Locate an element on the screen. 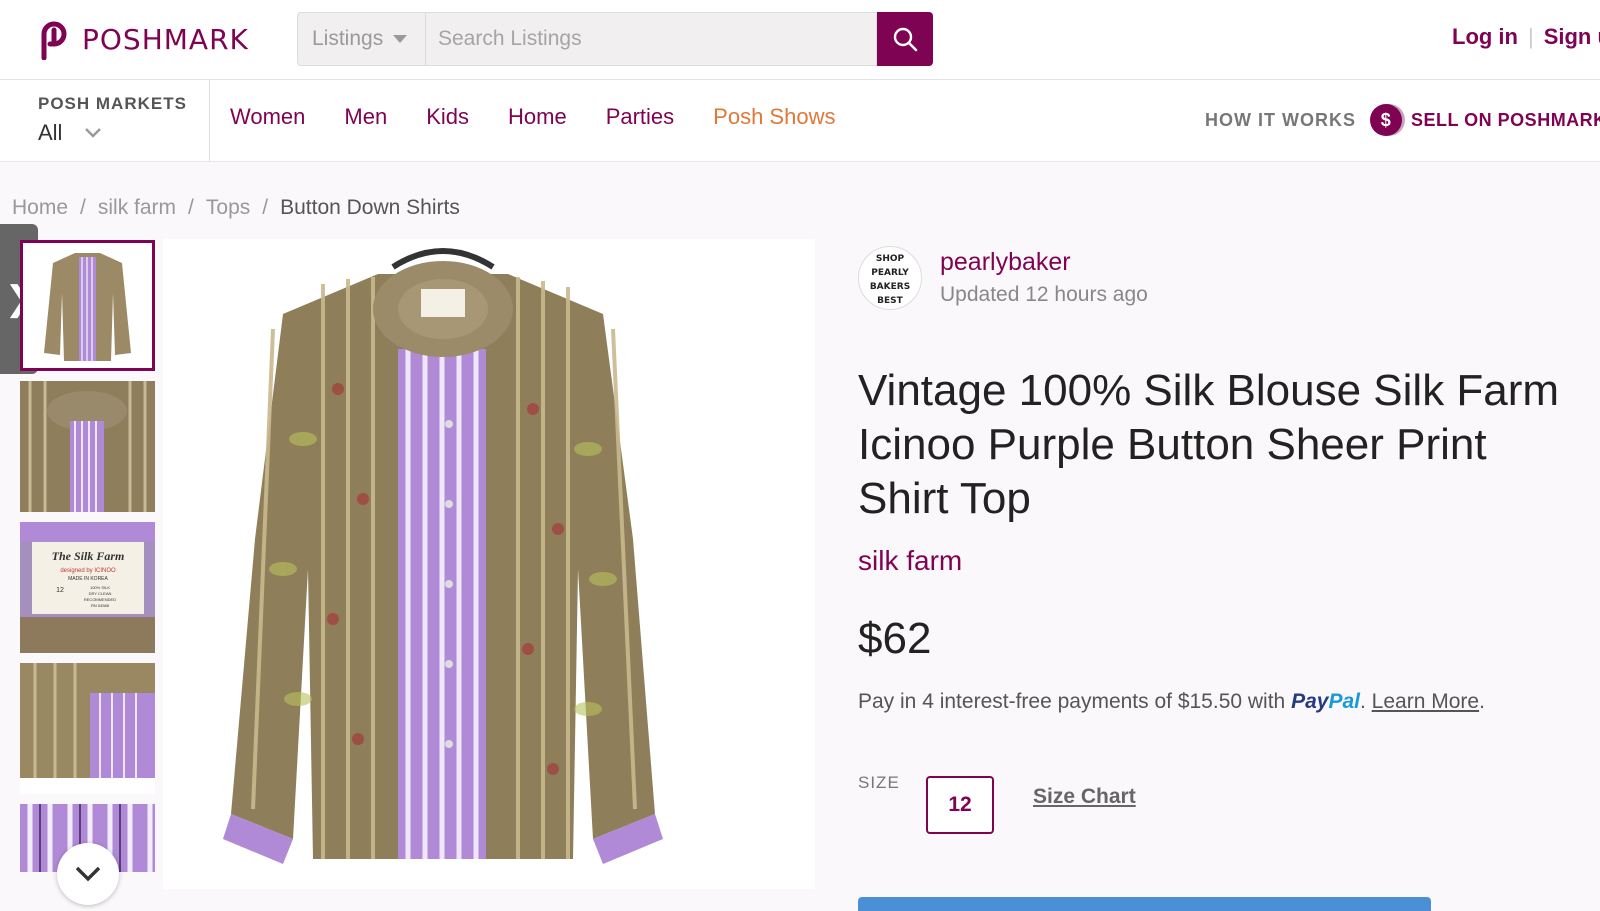 The width and height of the screenshot is (1600, 911). posh-markets-value: All is located at coordinates (123, 133).